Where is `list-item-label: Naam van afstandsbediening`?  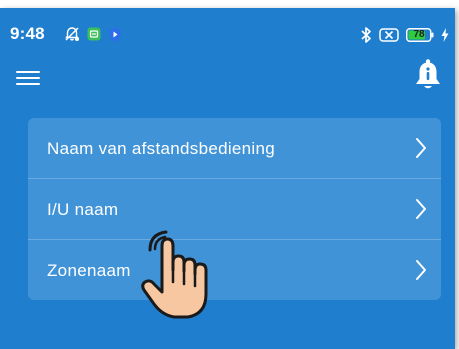
list-item-label: Naam van afstandsbediening is located at coordinates (161, 148).